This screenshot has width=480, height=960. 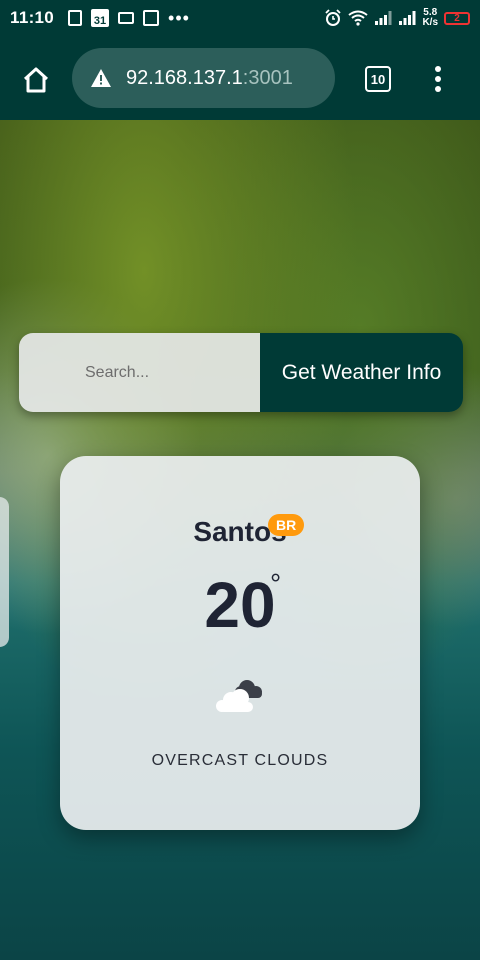 I want to click on tabs-button: 10, so click(x=378, y=79).